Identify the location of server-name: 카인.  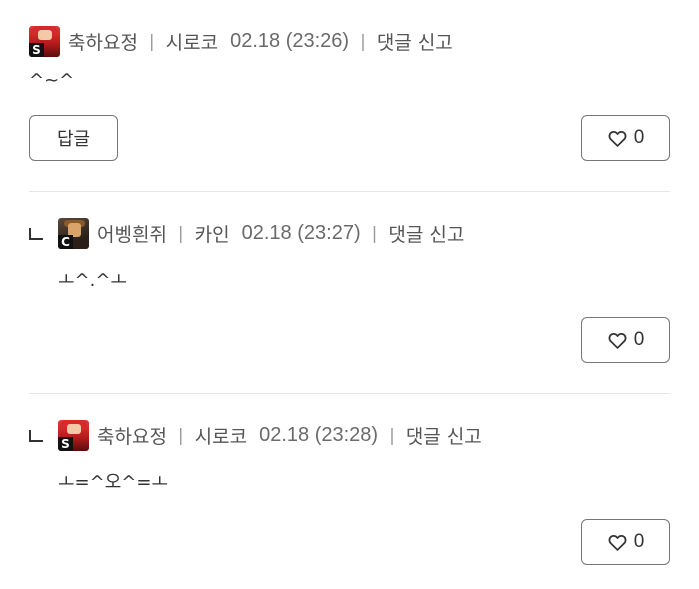
(212, 235).